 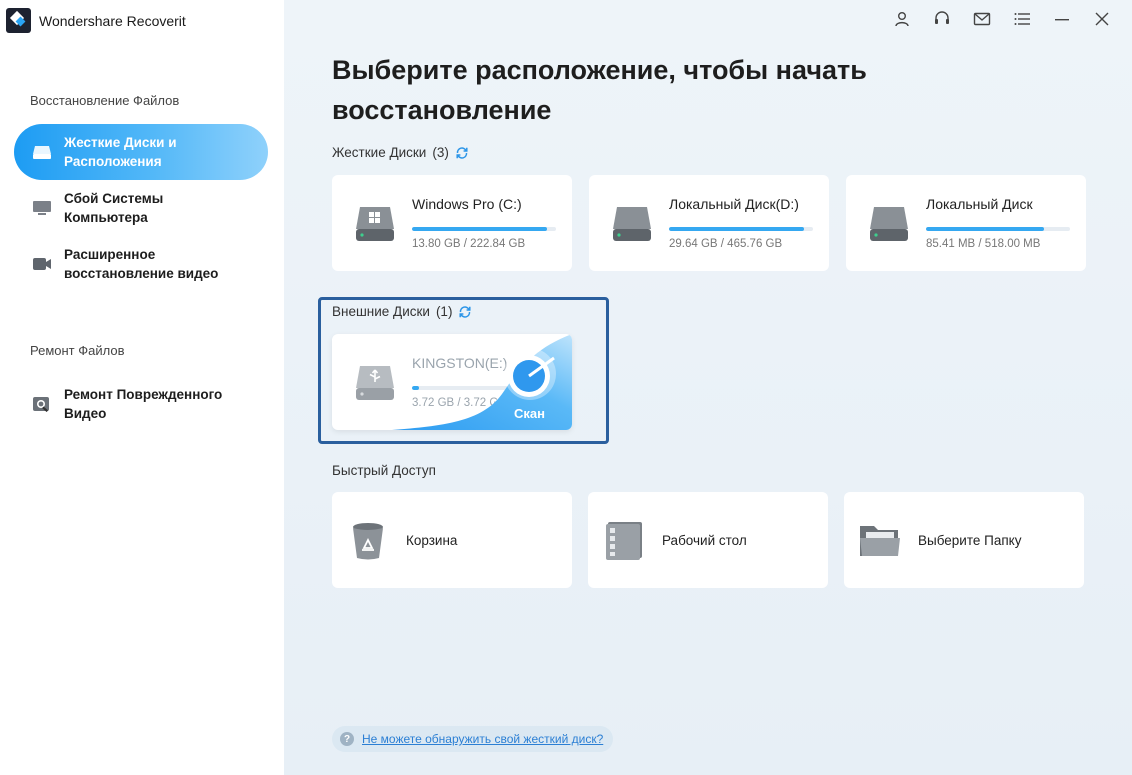 I want to click on question-icon: ?, so click(x=347, y=739).